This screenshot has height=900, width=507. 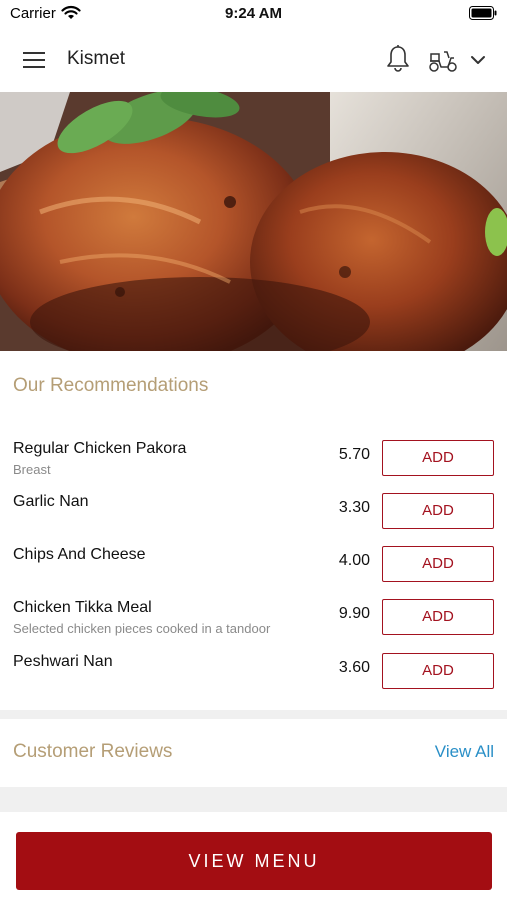 I want to click on item-price: 4.00, so click(x=354, y=560).